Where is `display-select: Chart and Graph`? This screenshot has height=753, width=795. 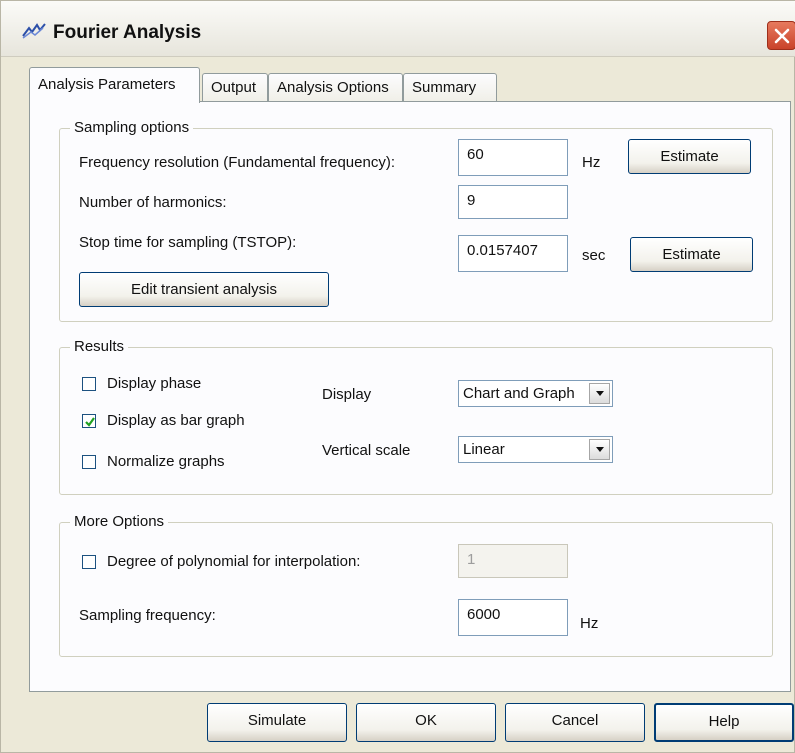
display-select: Chart and Graph is located at coordinates (535, 393).